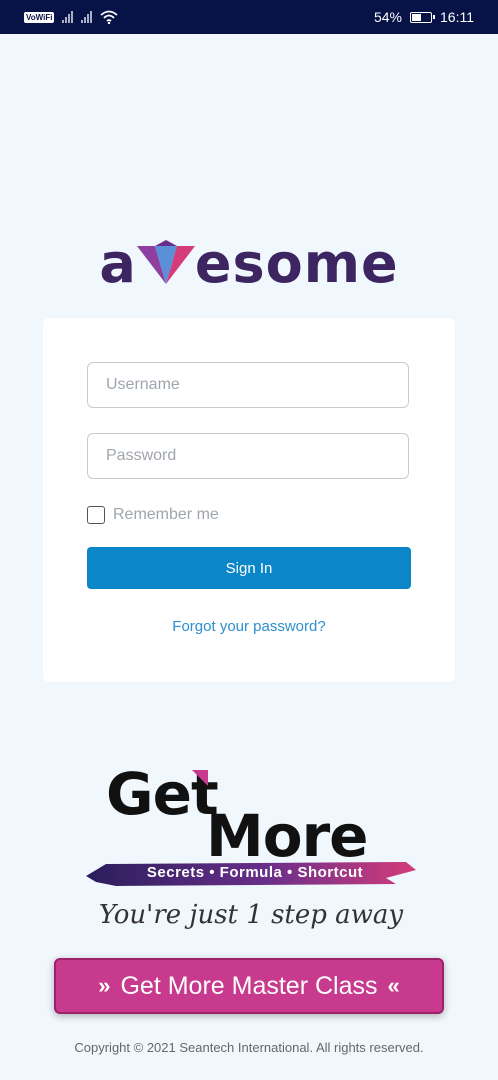 This screenshot has width=498, height=1080. What do you see at coordinates (296, 263) in the screenshot?
I see `logo-text-end: esome` at bounding box center [296, 263].